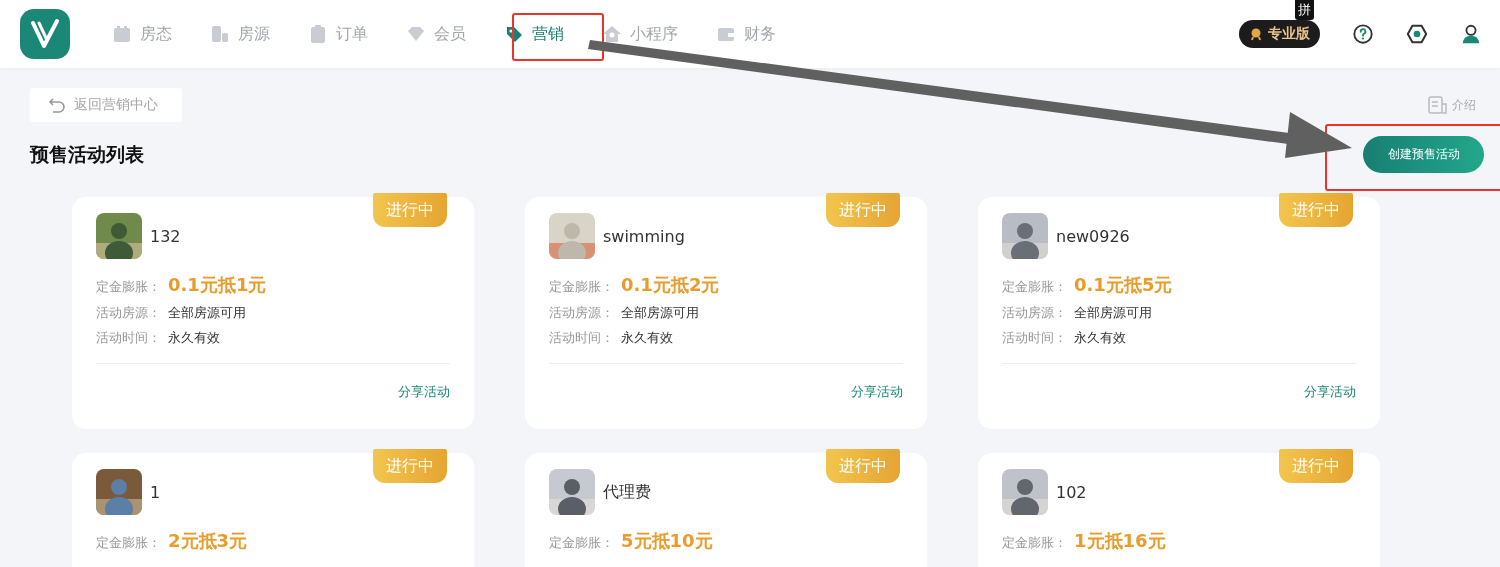 This screenshot has width=1500, height=567. What do you see at coordinates (534, 34) in the screenshot?
I see `nav-tab: 营销` at bounding box center [534, 34].